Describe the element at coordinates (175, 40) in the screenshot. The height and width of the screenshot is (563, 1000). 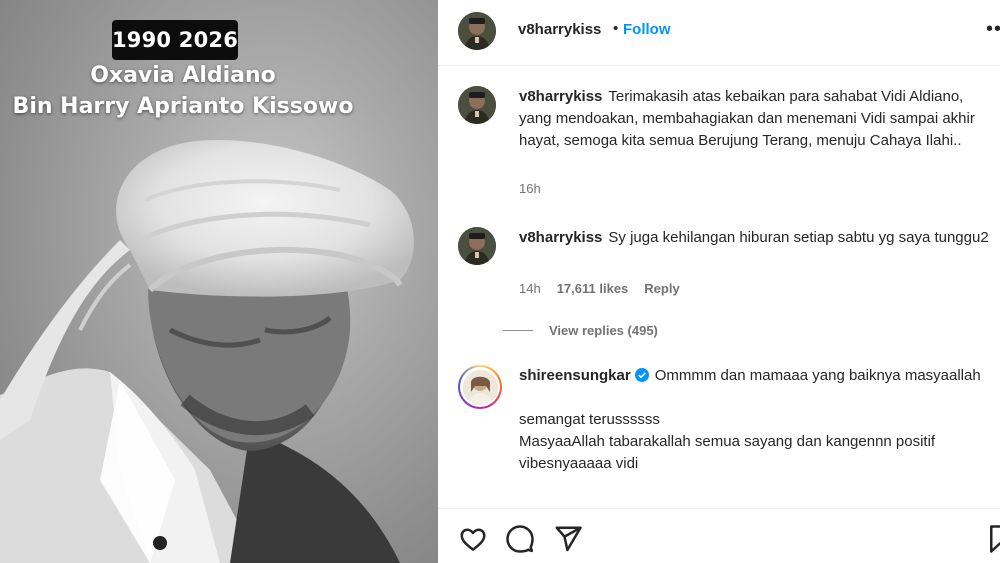
I see `years-label: 1990 2026` at that location.